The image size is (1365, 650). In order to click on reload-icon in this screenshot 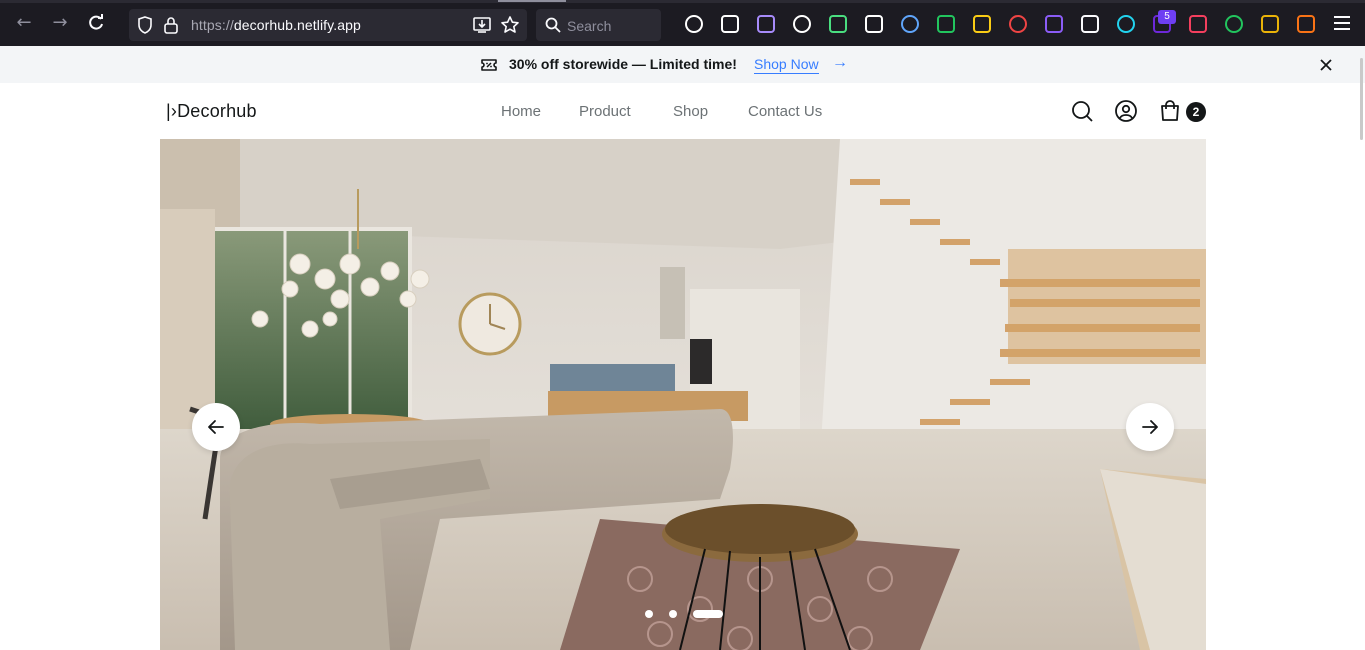, I will do `click(96, 23)`.